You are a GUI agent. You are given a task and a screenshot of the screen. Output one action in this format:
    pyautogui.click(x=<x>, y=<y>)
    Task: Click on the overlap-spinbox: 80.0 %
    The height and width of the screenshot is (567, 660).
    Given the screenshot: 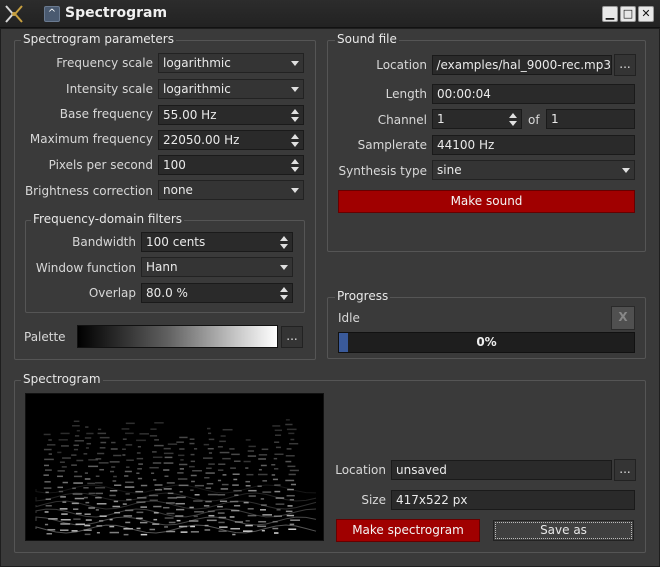 What is the action you would take?
    pyautogui.click(x=217, y=293)
    